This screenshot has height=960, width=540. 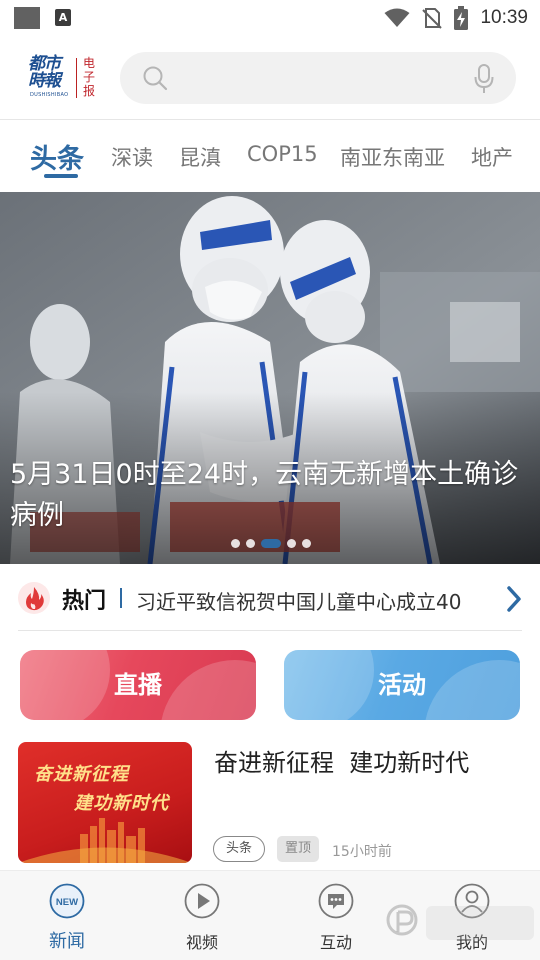 What do you see at coordinates (57, 156) in the screenshot?
I see `tab-headlines: 头条` at bounding box center [57, 156].